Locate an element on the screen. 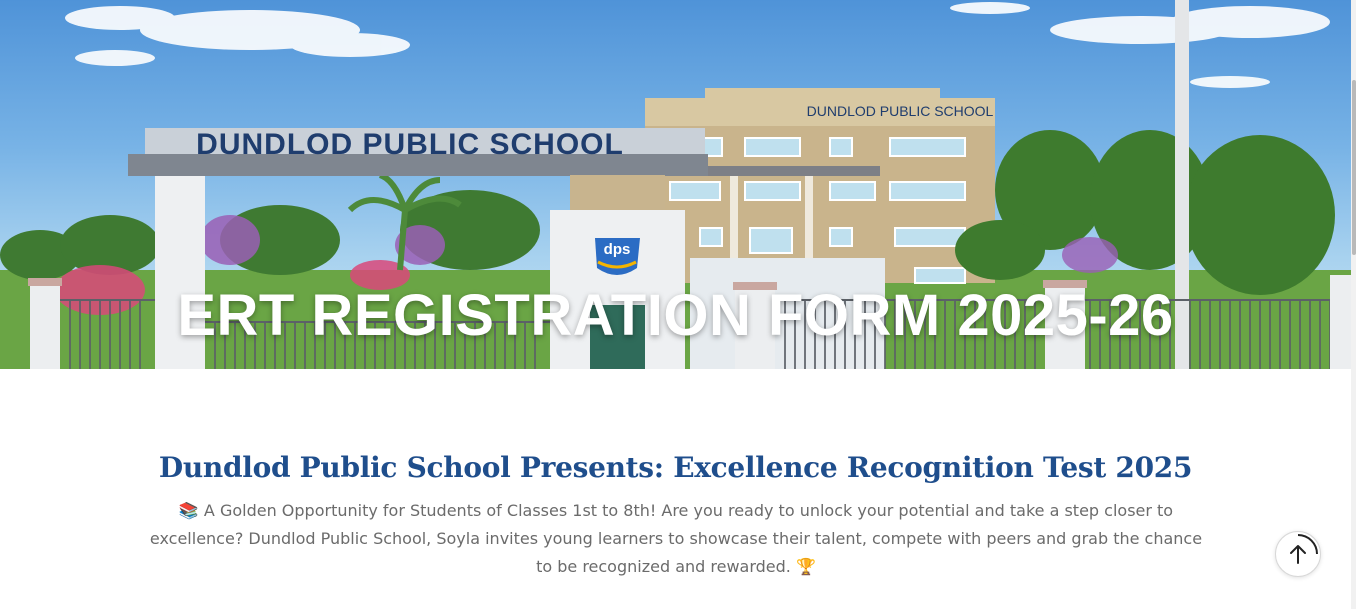  school-logo: dps is located at coordinates (617, 256).